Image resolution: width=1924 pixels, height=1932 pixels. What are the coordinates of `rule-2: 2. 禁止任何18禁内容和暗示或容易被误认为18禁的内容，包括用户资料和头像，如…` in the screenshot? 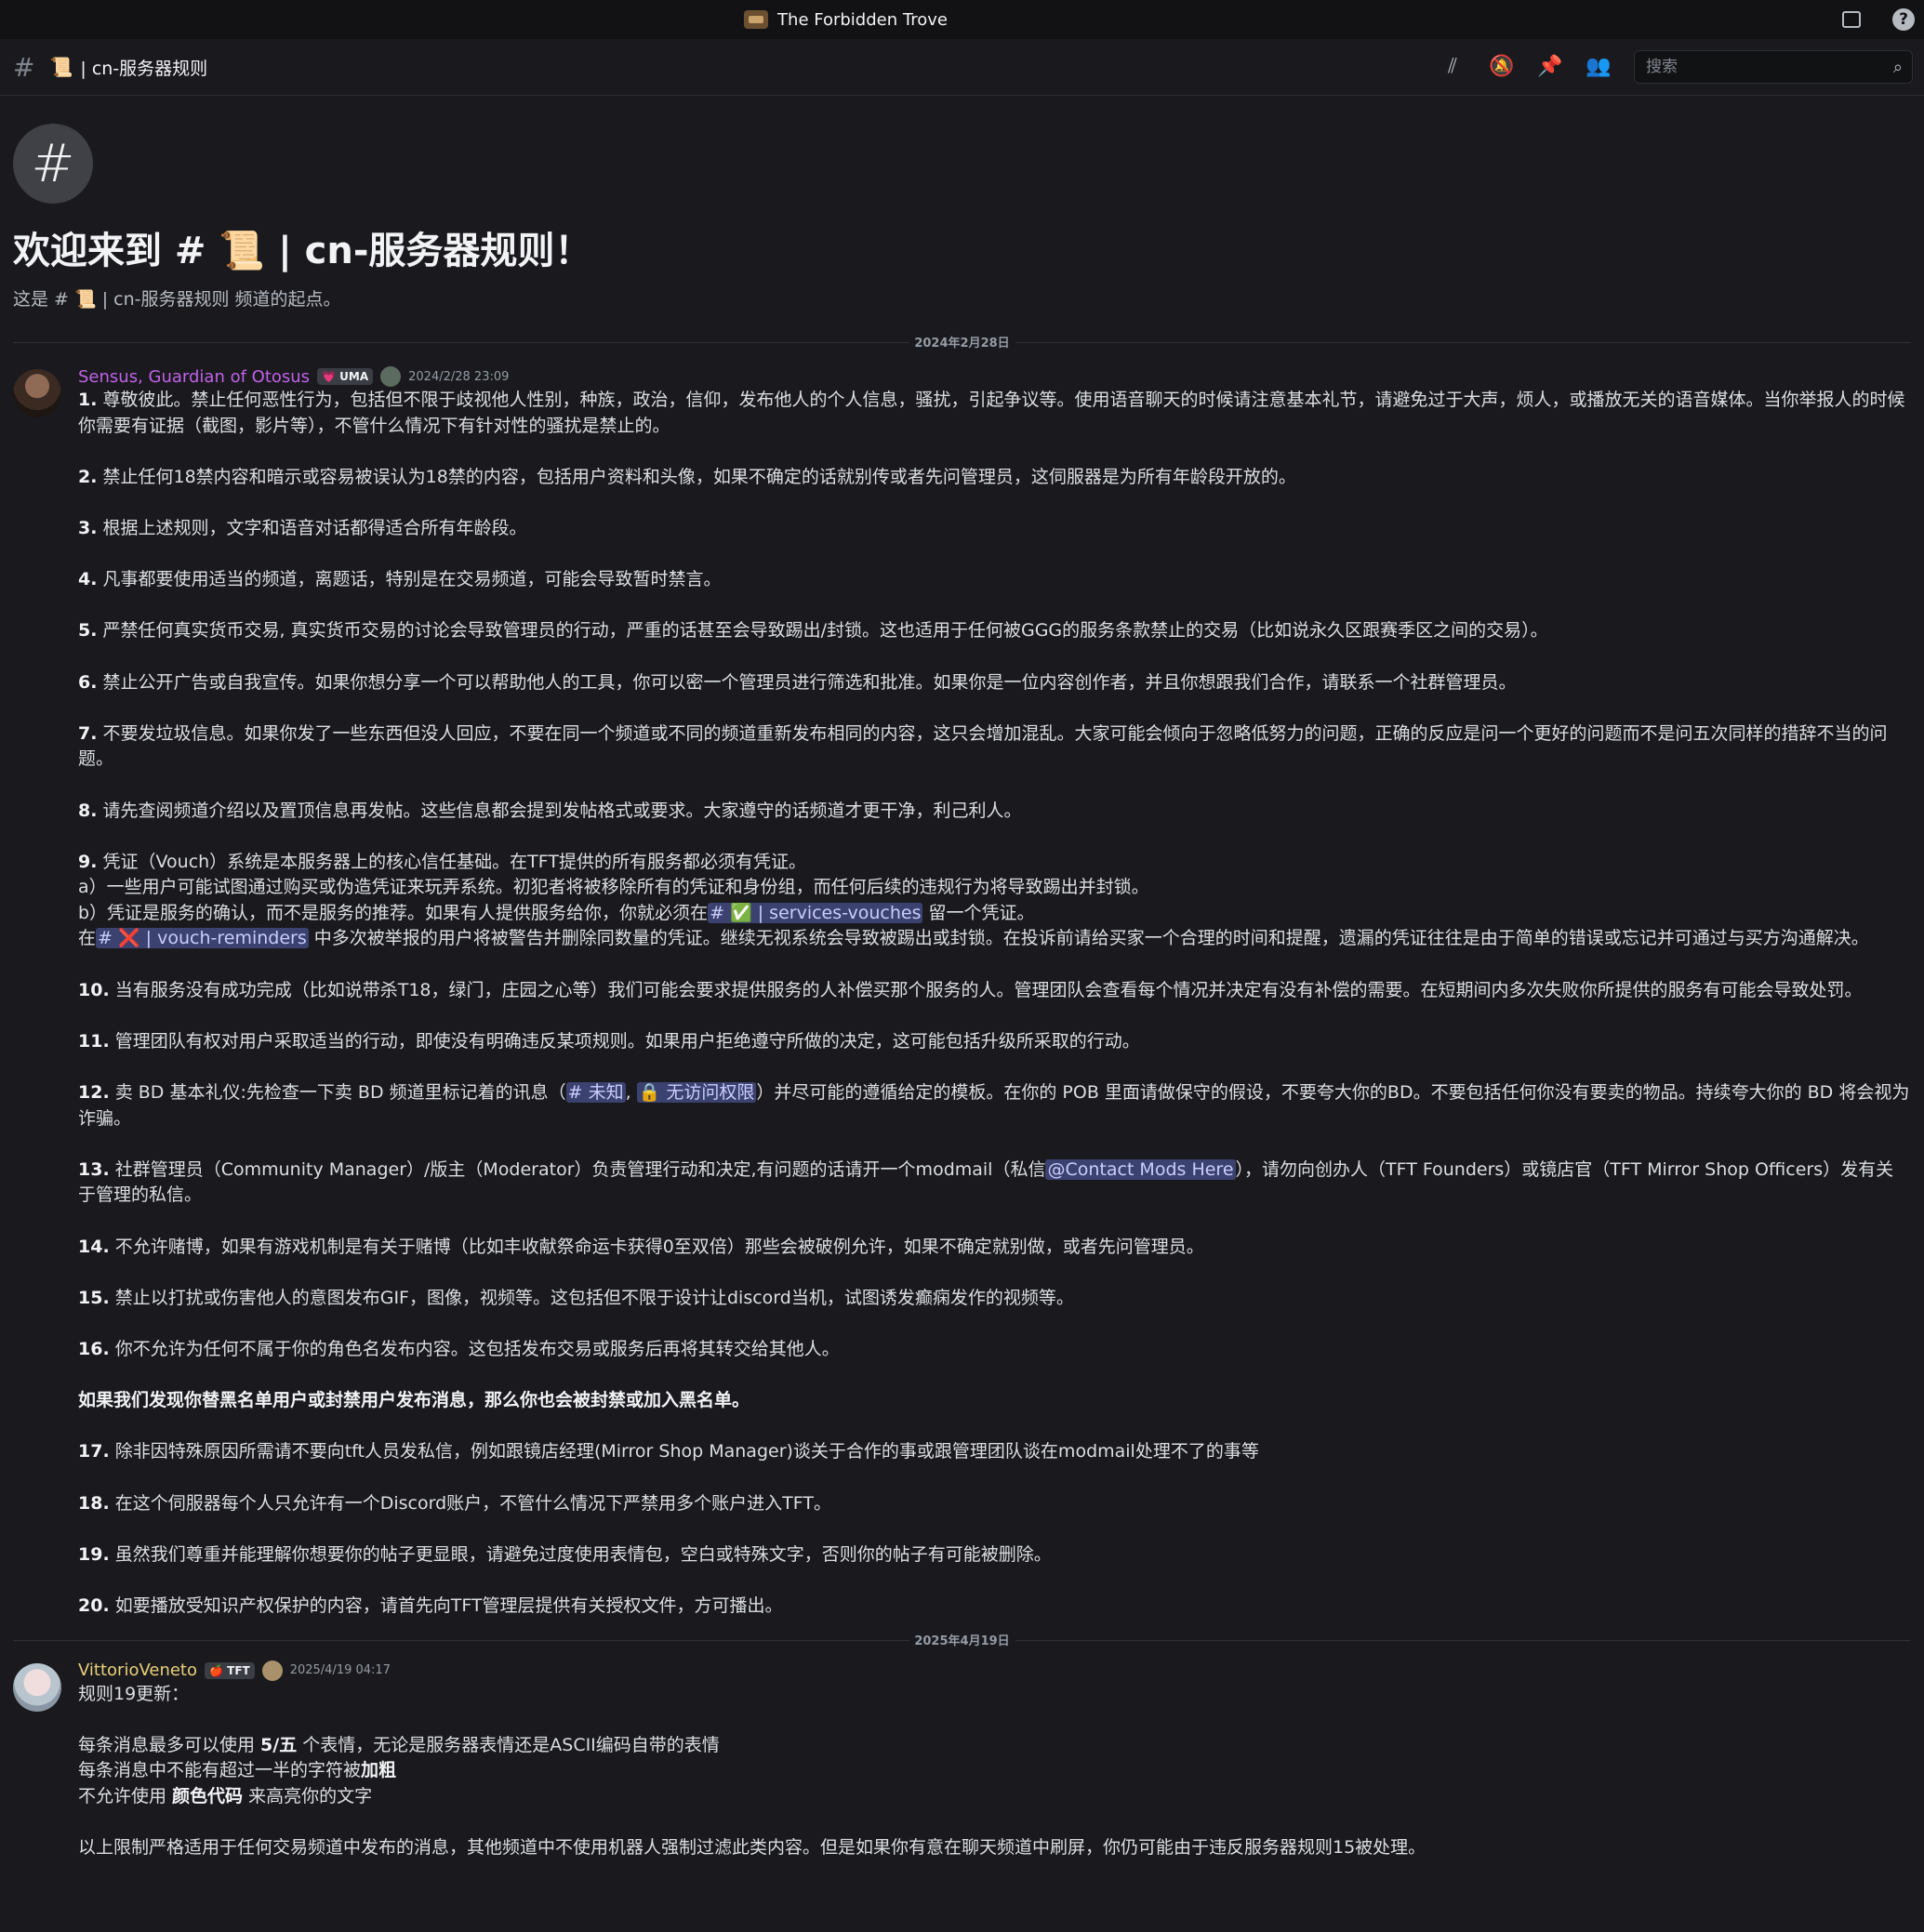 It's located at (994, 478).